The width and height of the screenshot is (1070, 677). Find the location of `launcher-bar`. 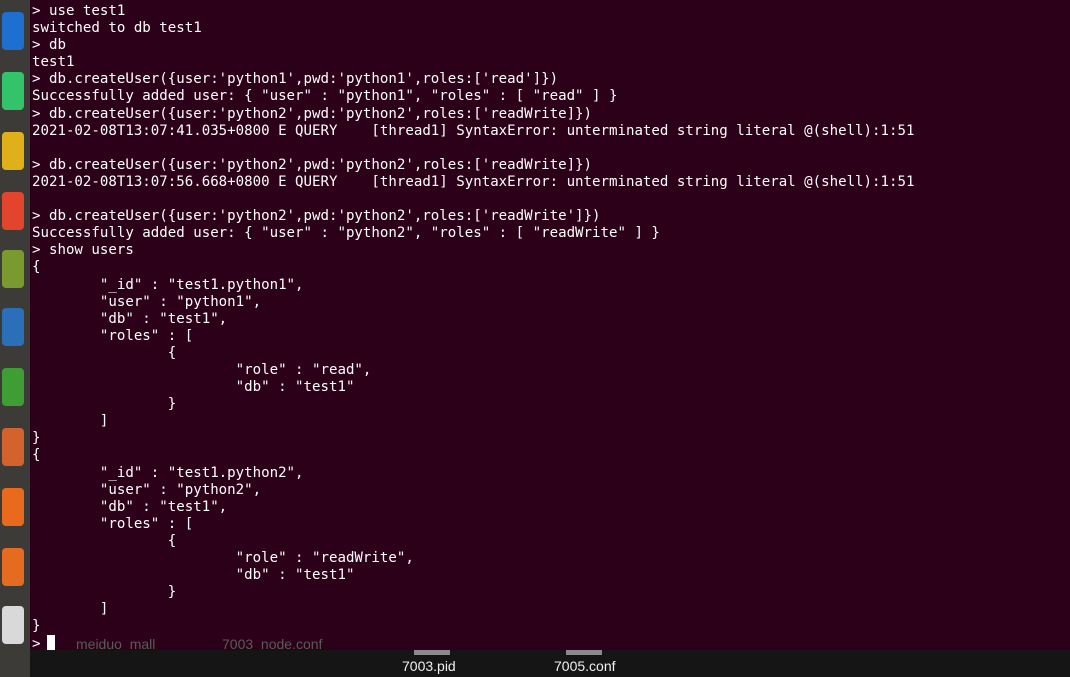

launcher-bar is located at coordinates (15, 338).